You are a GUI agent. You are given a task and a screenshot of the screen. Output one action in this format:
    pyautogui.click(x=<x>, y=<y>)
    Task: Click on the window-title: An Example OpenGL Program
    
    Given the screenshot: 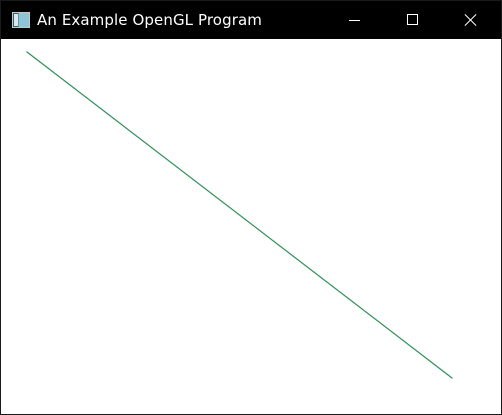 What is the action you would take?
    pyautogui.click(x=149, y=20)
    